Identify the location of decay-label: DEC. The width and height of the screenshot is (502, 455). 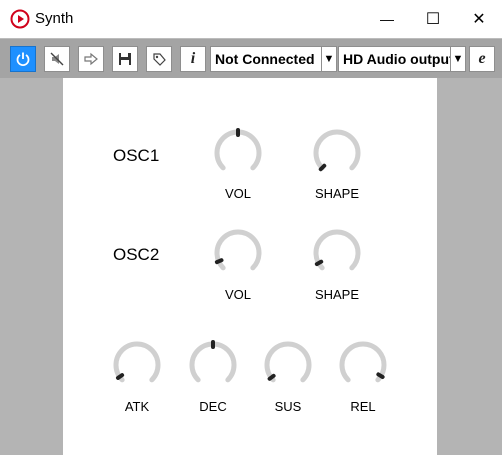
(213, 406).